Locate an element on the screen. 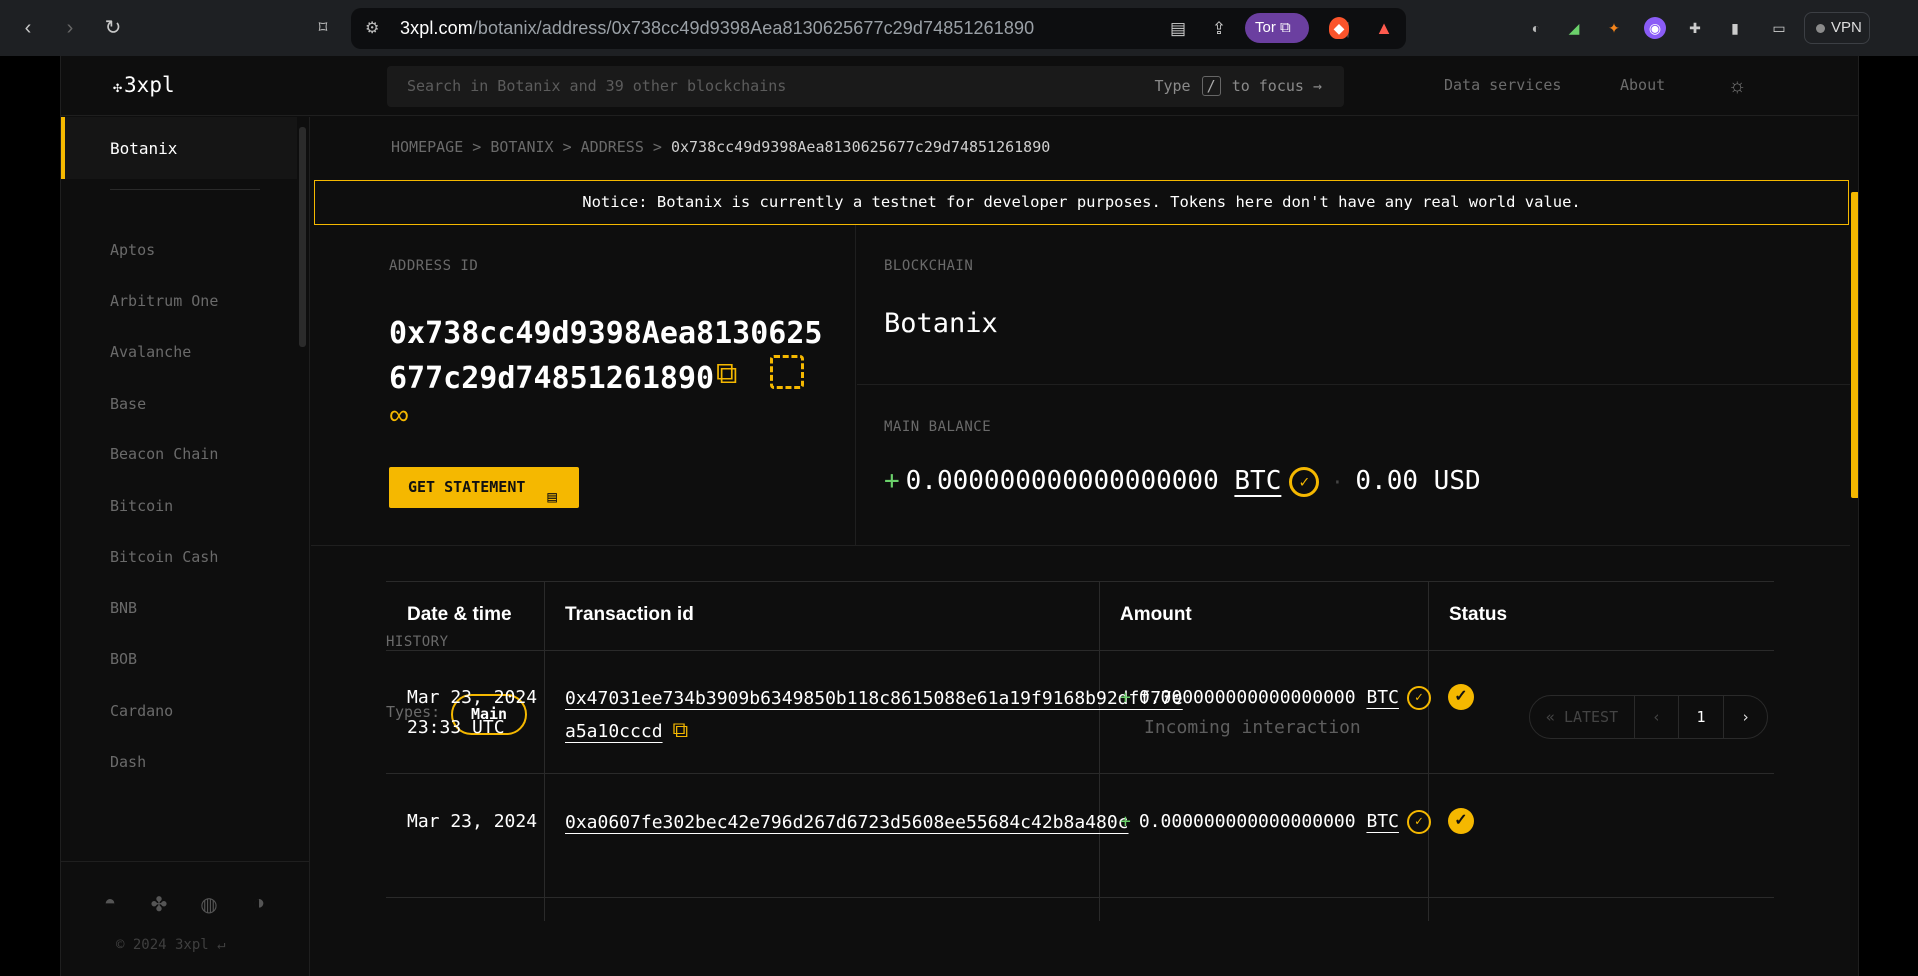 The width and height of the screenshot is (1918, 976). extension-3-icon: ◉ is located at coordinates (1655, 28).